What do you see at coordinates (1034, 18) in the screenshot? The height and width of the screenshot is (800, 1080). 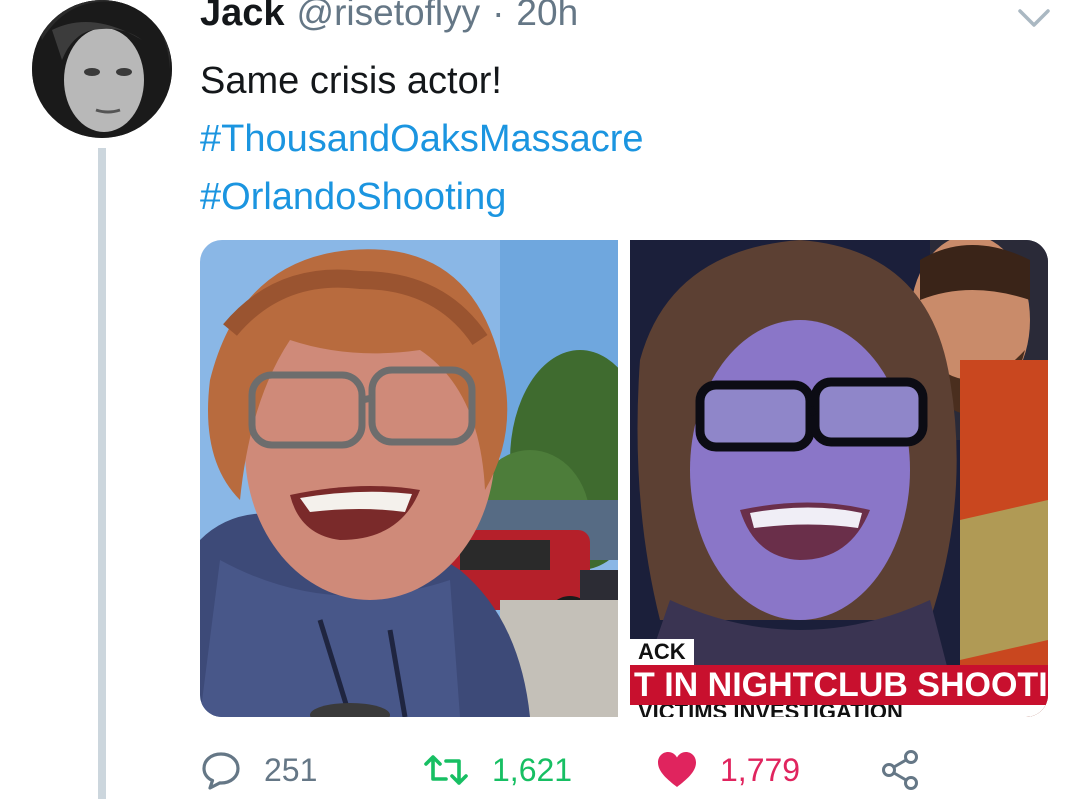 I see `chevron-down-icon` at bounding box center [1034, 18].